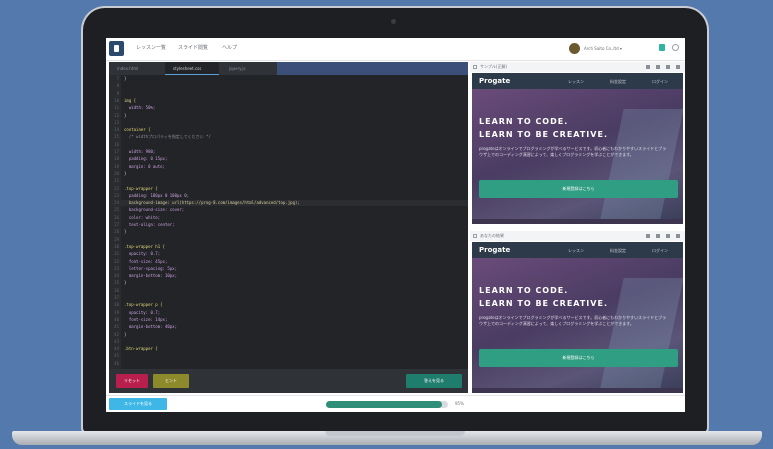 The width and height of the screenshot is (773, 449). What do you see at coordinates (288, 364) in the screenshot?
I see `code-line: 46` at bounding box center [288, 364].